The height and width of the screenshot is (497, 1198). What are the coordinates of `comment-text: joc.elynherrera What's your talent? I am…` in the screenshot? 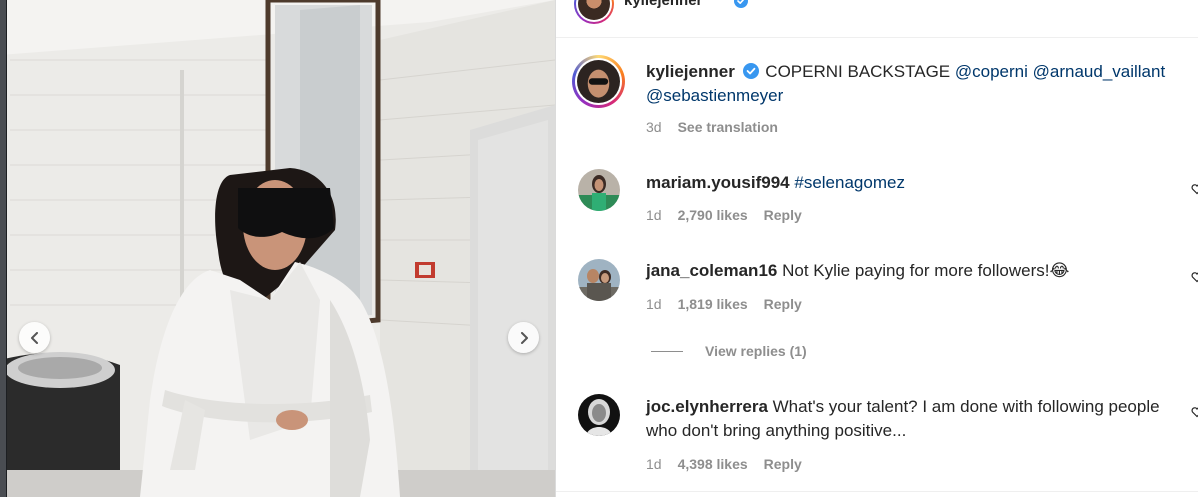 It's located at (916, 419).